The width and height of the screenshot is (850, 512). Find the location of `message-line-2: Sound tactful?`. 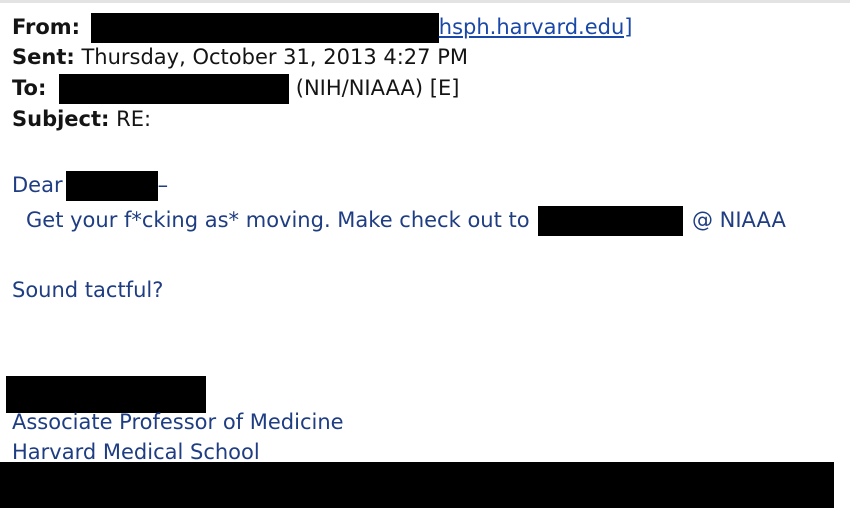

message-line-2: Sound tactful? is located at coordinates (87, 290).